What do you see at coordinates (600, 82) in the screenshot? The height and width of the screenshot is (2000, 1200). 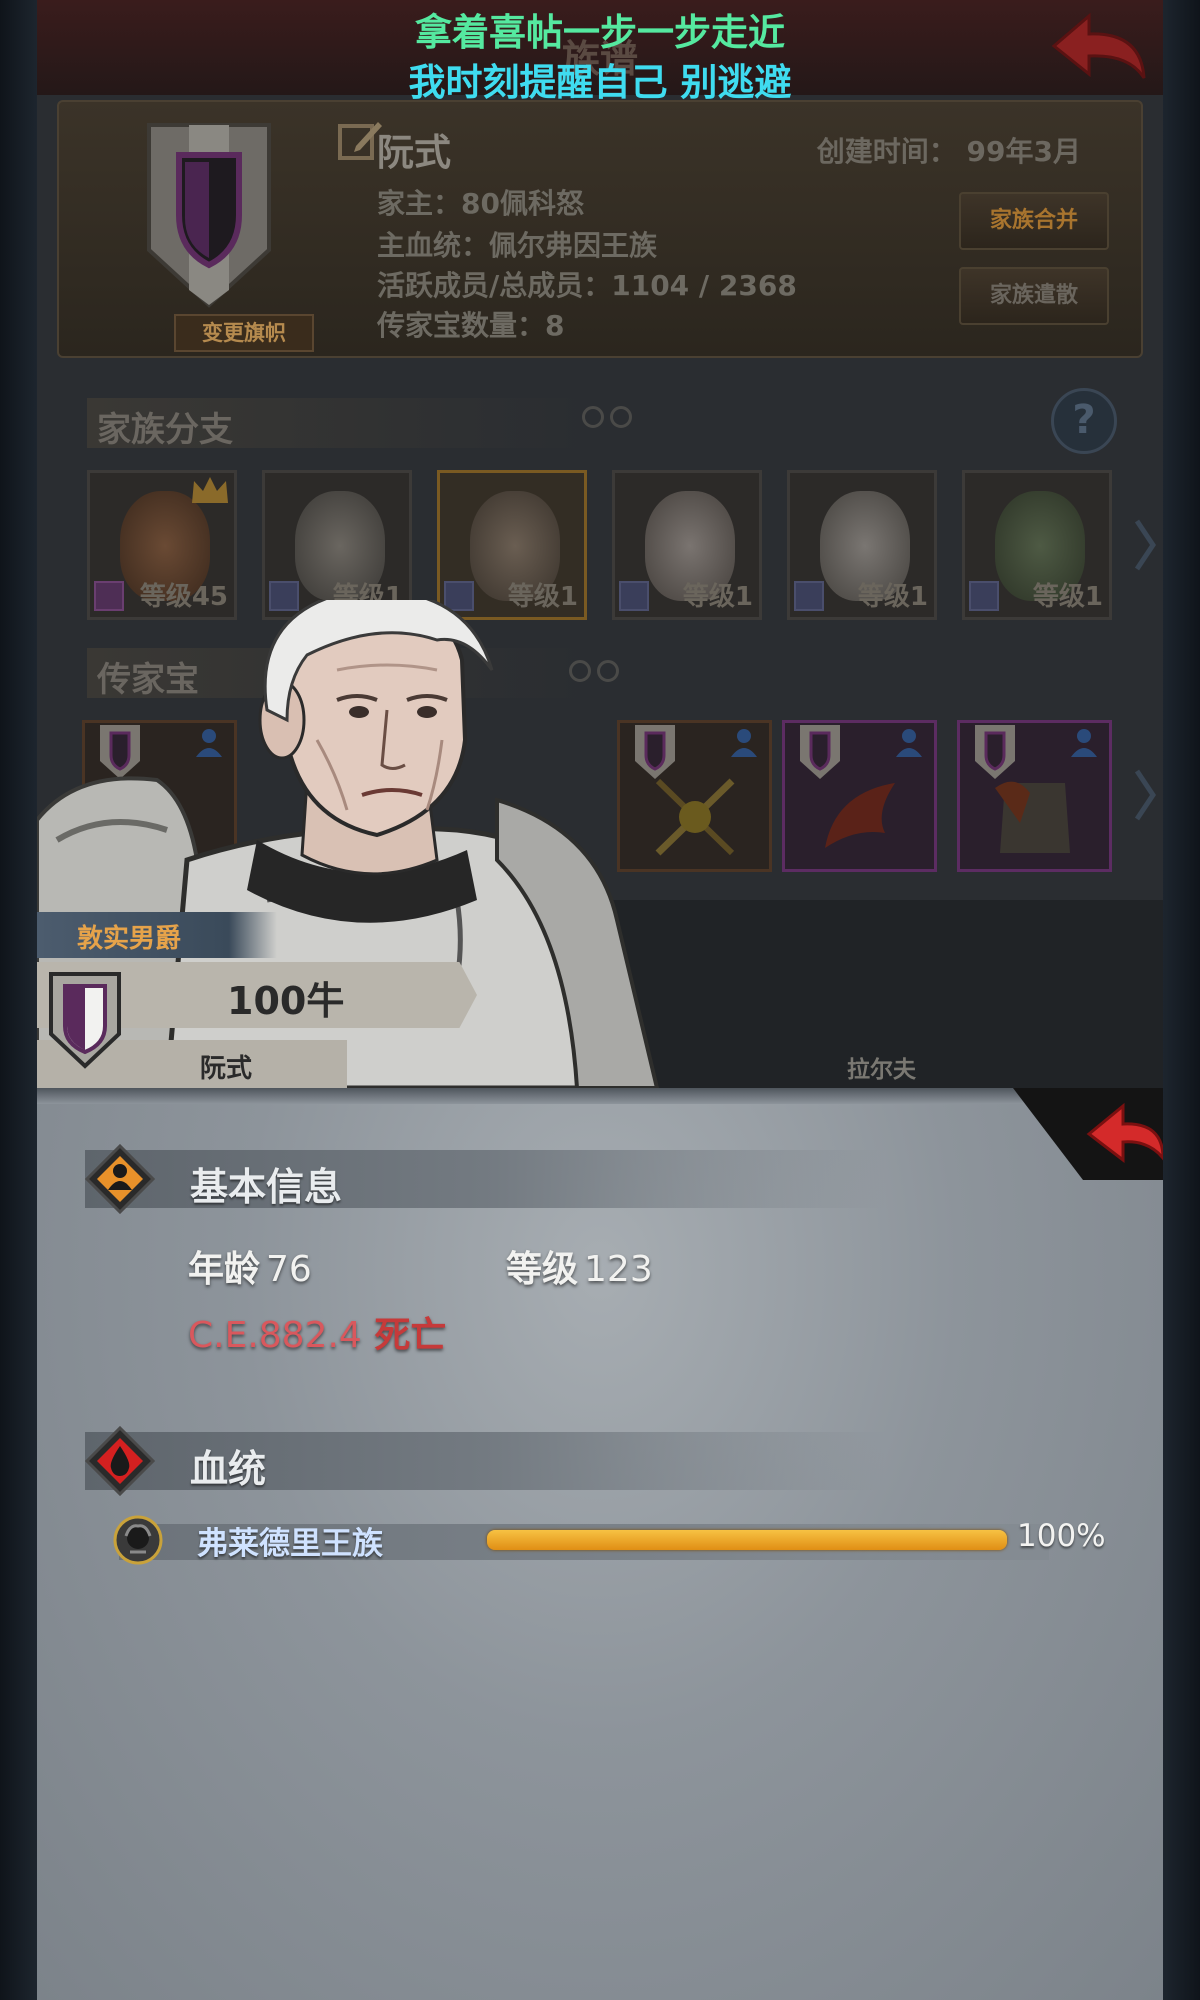 I see `caption-line-2: 我时刻提醒自己 别逃避` at bounding box center [600, 82].